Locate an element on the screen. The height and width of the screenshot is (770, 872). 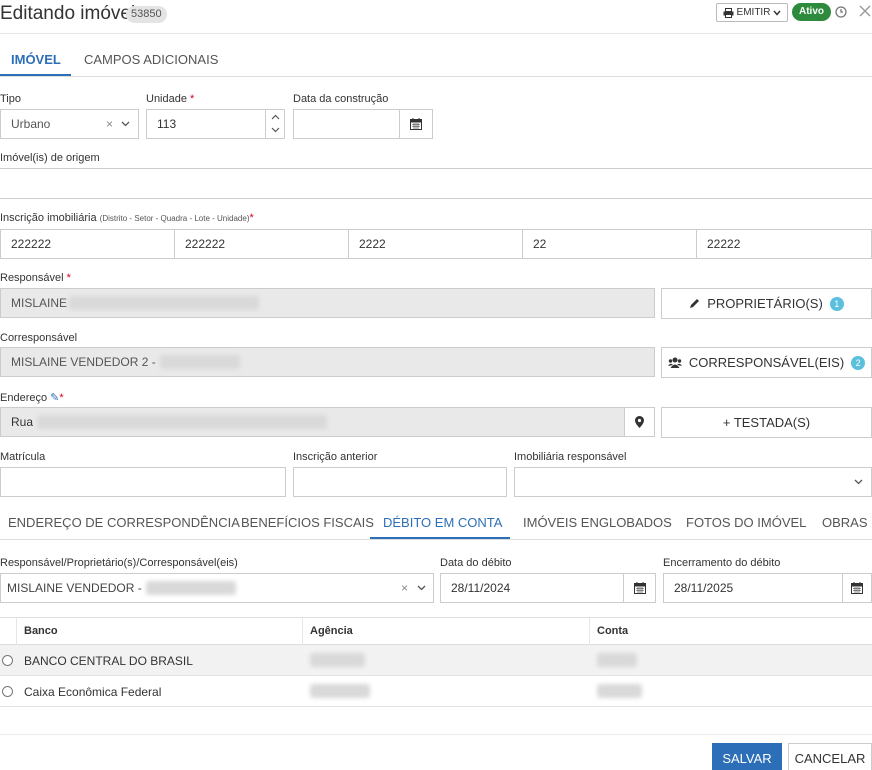
imobiliaria-select is located at coordinates (693, 482).